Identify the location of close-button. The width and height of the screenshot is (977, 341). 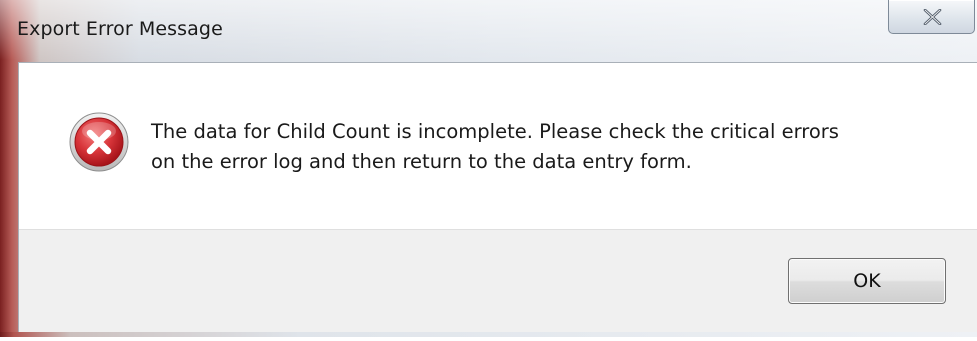
(931, 17).